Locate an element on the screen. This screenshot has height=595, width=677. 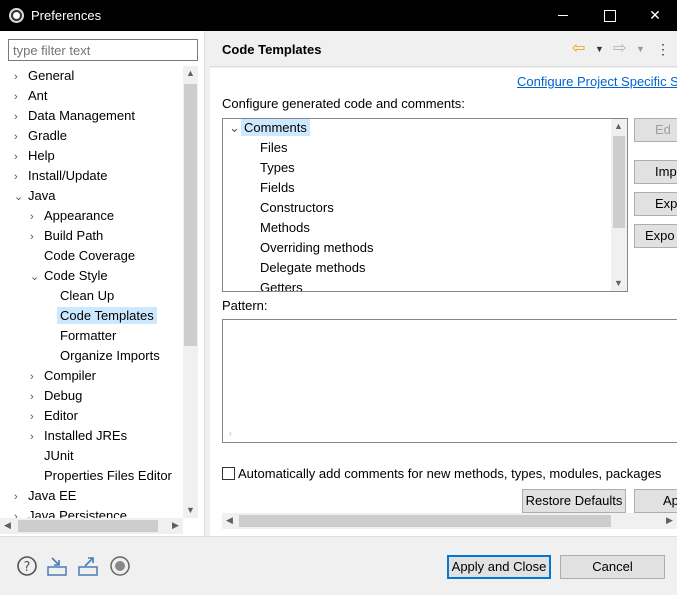
tree-item-label: Properties Files Editor is located at coordinates (108, 475).